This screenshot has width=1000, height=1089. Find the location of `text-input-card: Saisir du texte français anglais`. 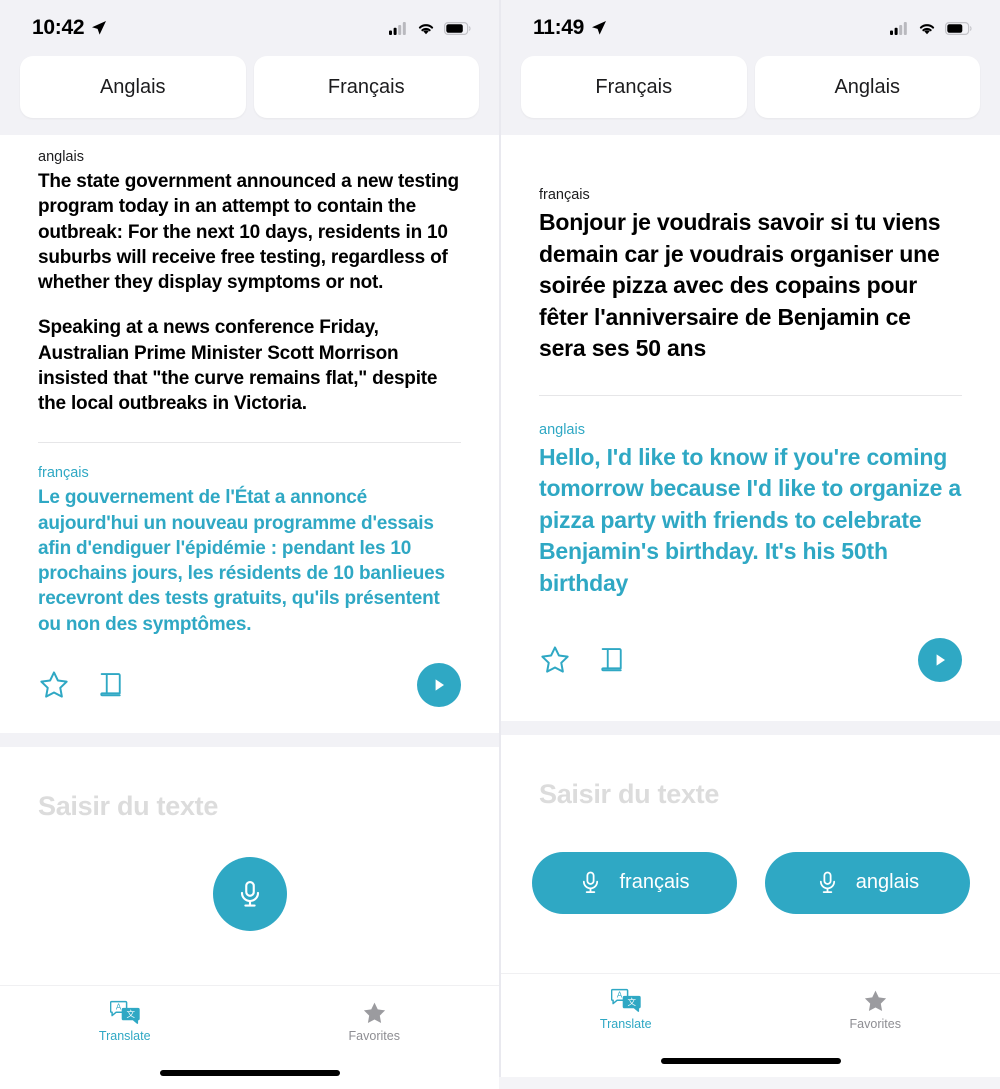

text-input-card: Saisir du texte français anglais is located at coordinates (750, 854).